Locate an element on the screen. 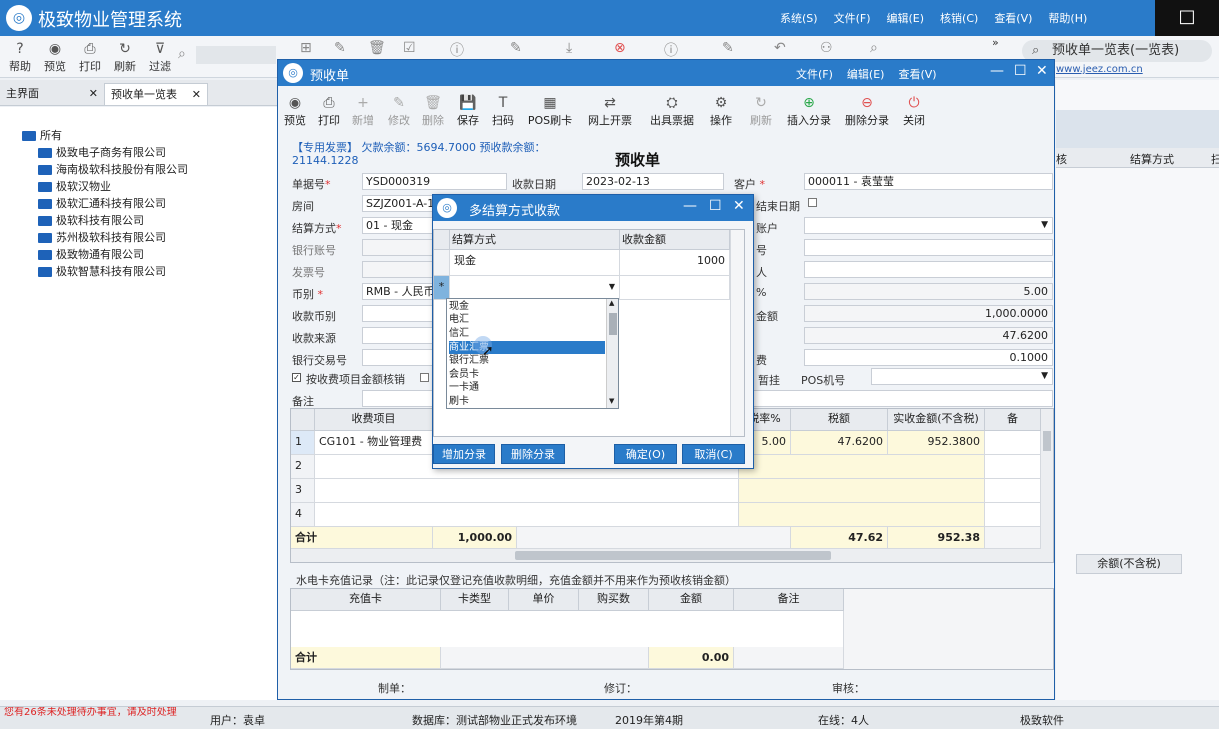 The width and height of the screenshot is (1219, 729). pct-field: 5.00 is located at coordinates (928, 291).